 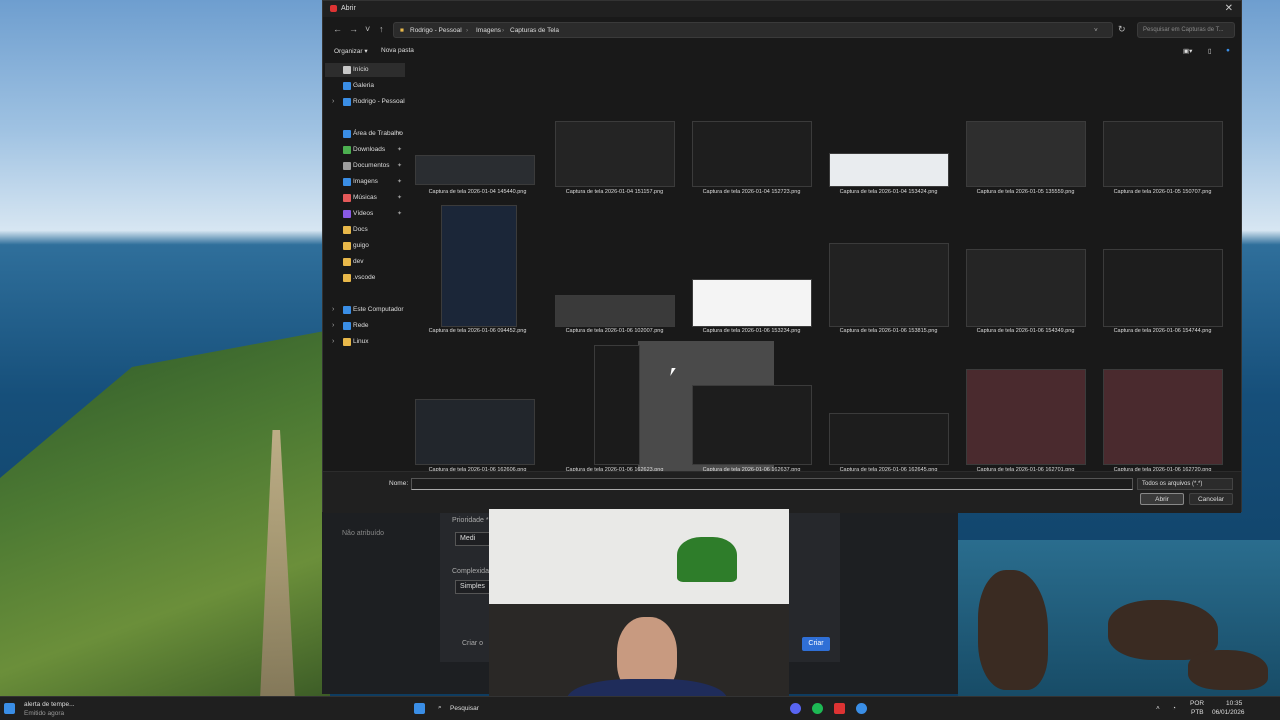 What do you see at coordinates (1185, 484) in the screenshot?
I see `file-type-select: Todos os arquivos (*.*)` at bounding box center [1185, 484].